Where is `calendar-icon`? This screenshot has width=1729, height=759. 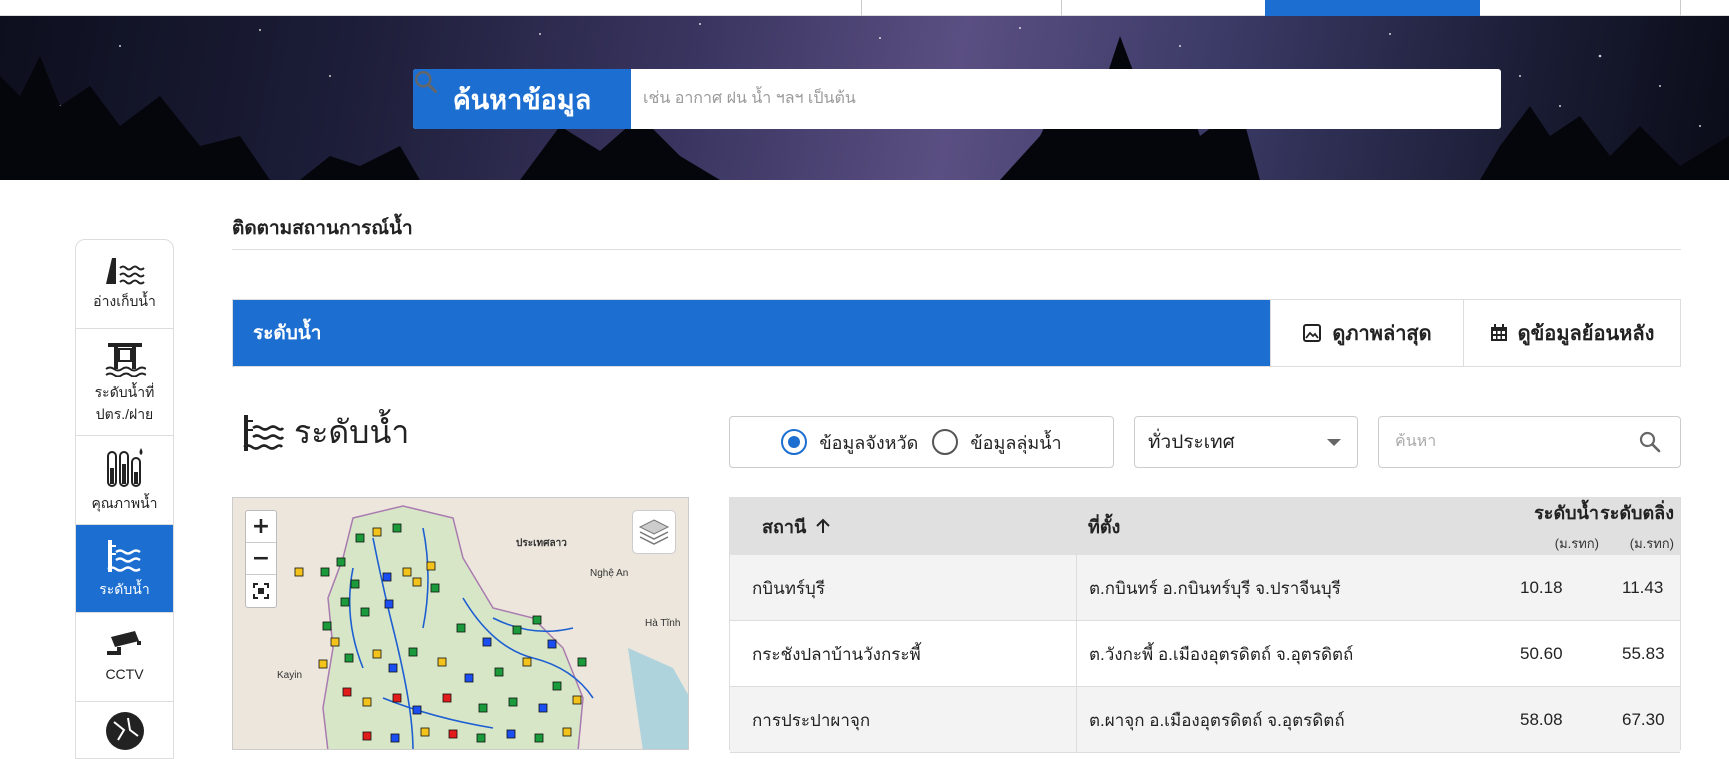 calendar-icon is located at coordinates (1498, 332).